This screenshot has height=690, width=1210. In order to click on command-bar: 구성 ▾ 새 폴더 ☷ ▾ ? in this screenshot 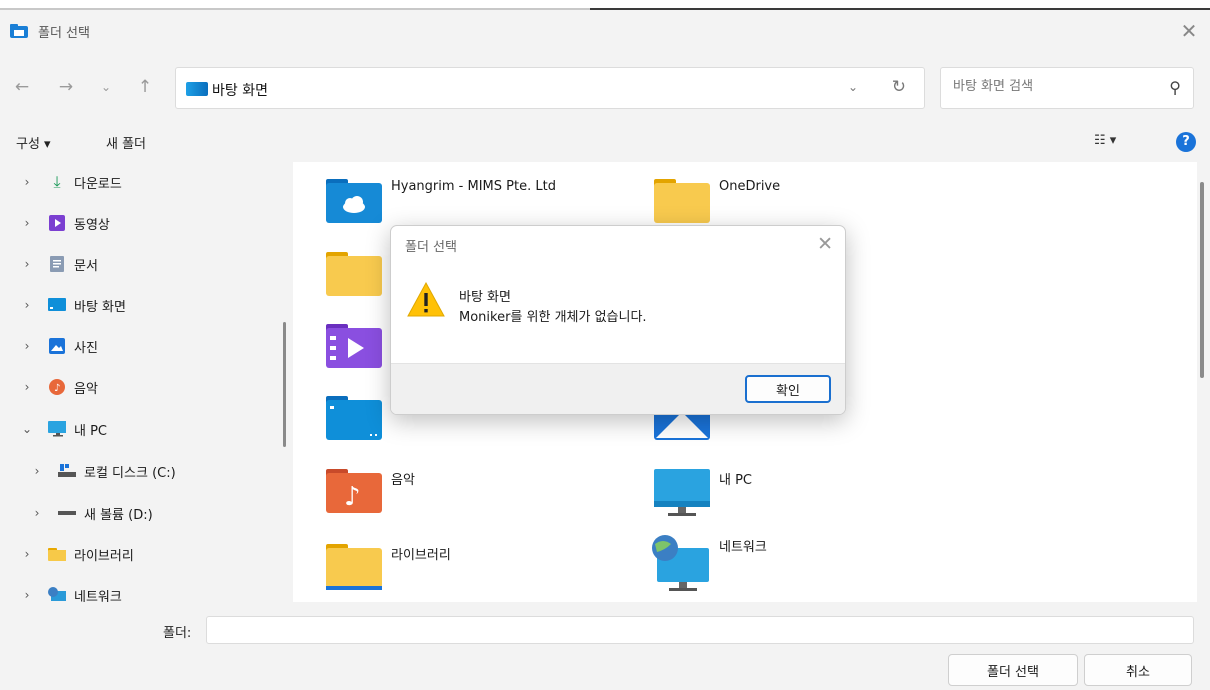, I will do `click(605, 142)`.